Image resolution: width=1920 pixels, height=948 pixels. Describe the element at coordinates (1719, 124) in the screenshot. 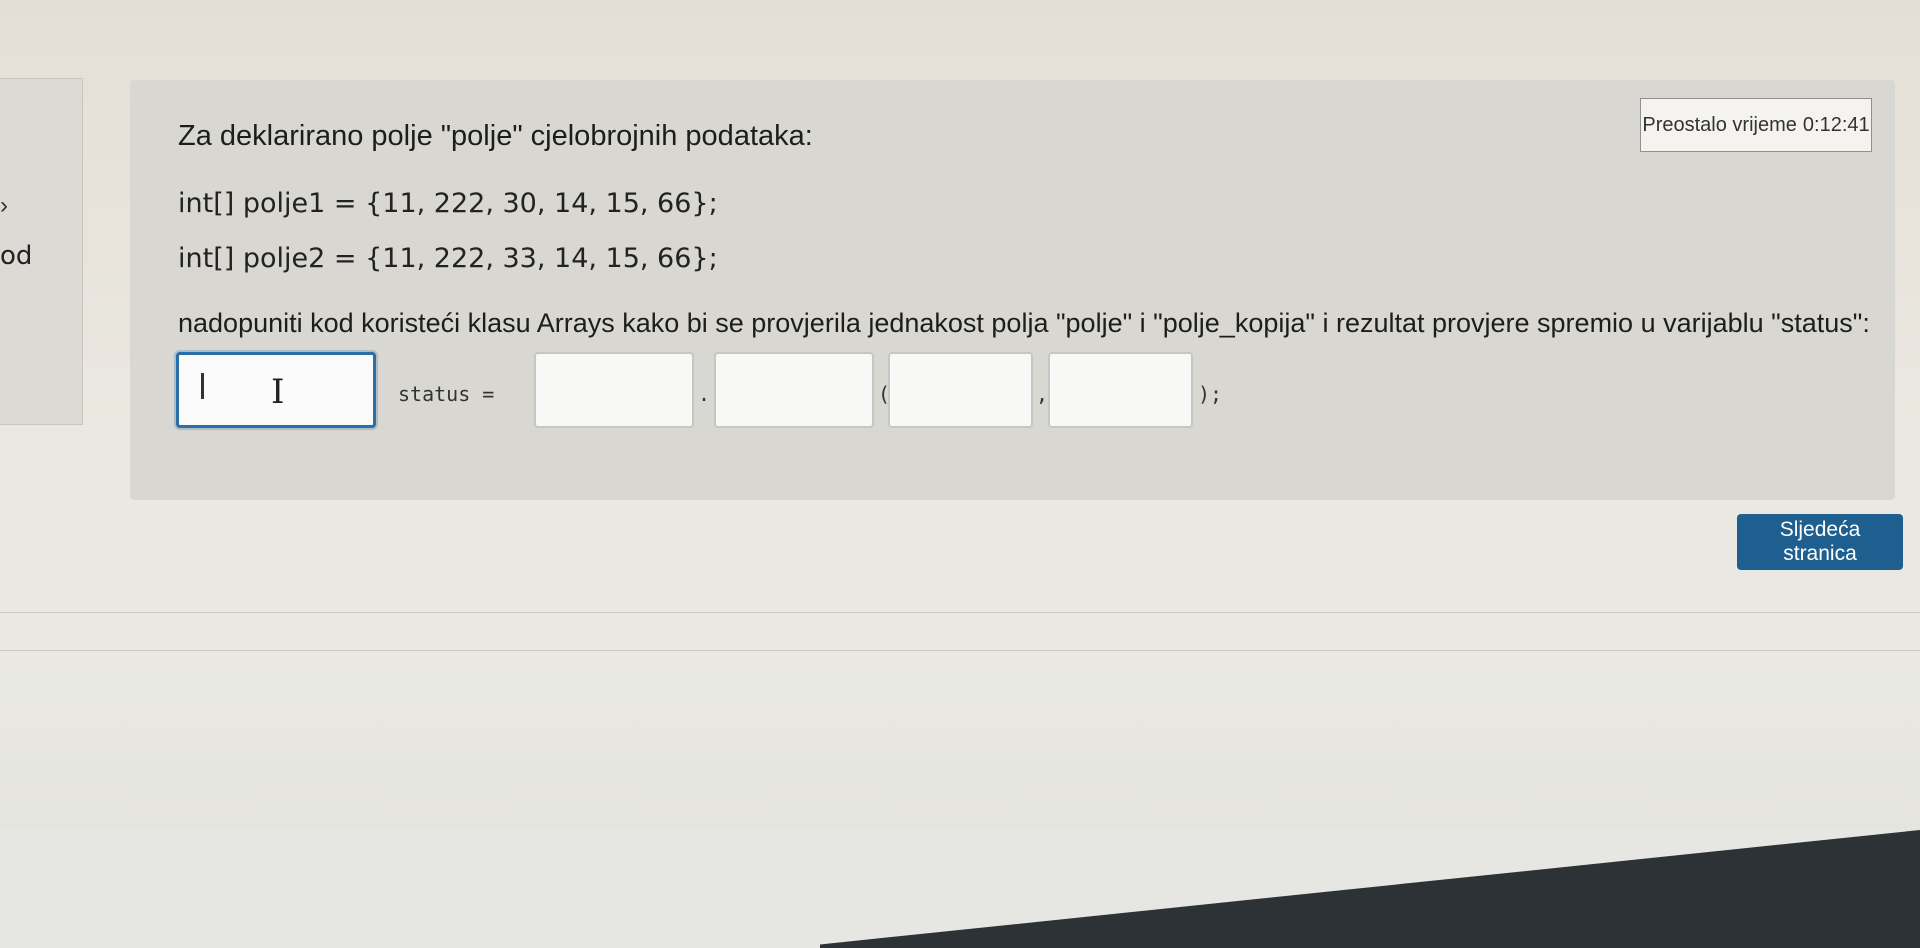

I see `timer-label: Preostalo vrijeme` at that location.